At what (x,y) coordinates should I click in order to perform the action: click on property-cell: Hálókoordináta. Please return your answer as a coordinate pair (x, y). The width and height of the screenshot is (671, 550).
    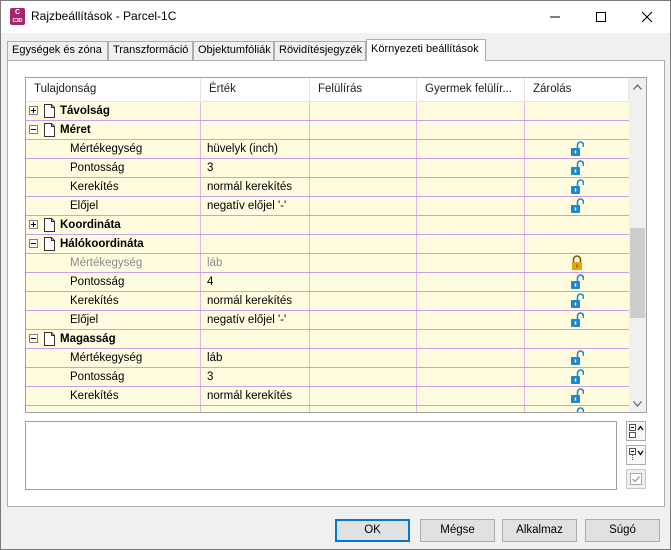
    Looking at the image, I should click on (113, 244).